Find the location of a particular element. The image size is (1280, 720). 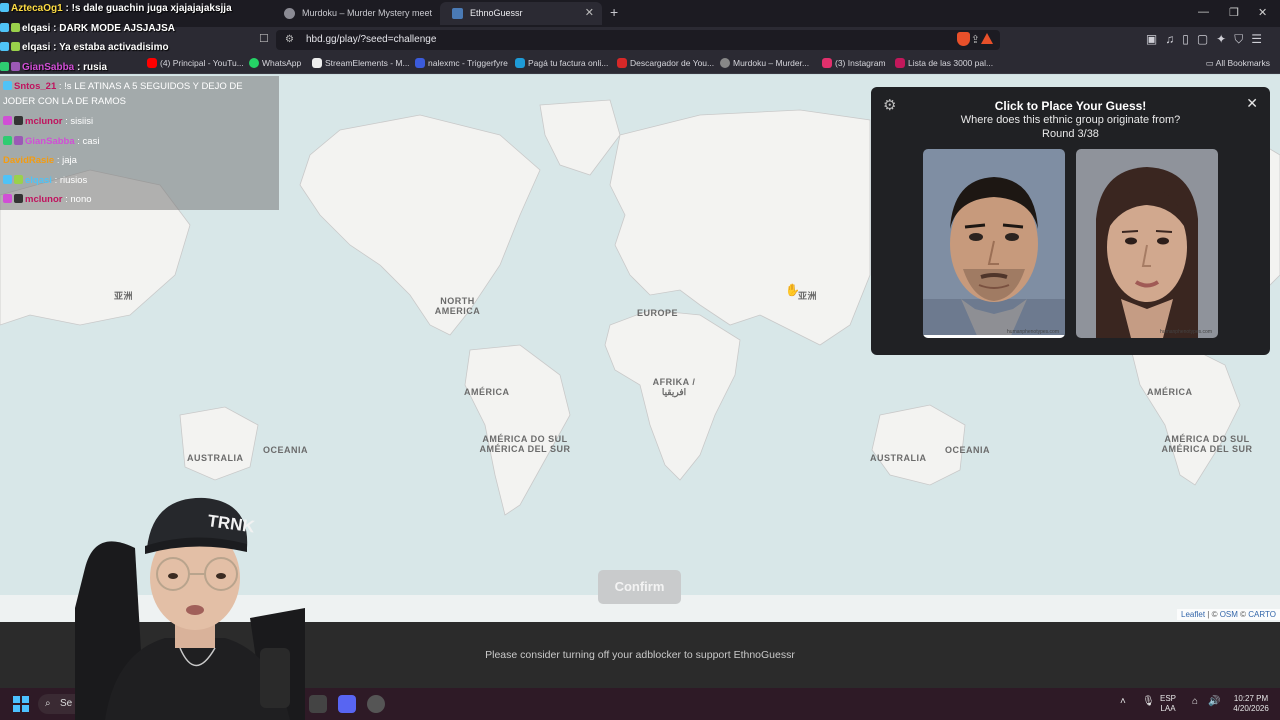

clock: 10:27 PM 4/20/2026 is located at coordinates (1251, 704).